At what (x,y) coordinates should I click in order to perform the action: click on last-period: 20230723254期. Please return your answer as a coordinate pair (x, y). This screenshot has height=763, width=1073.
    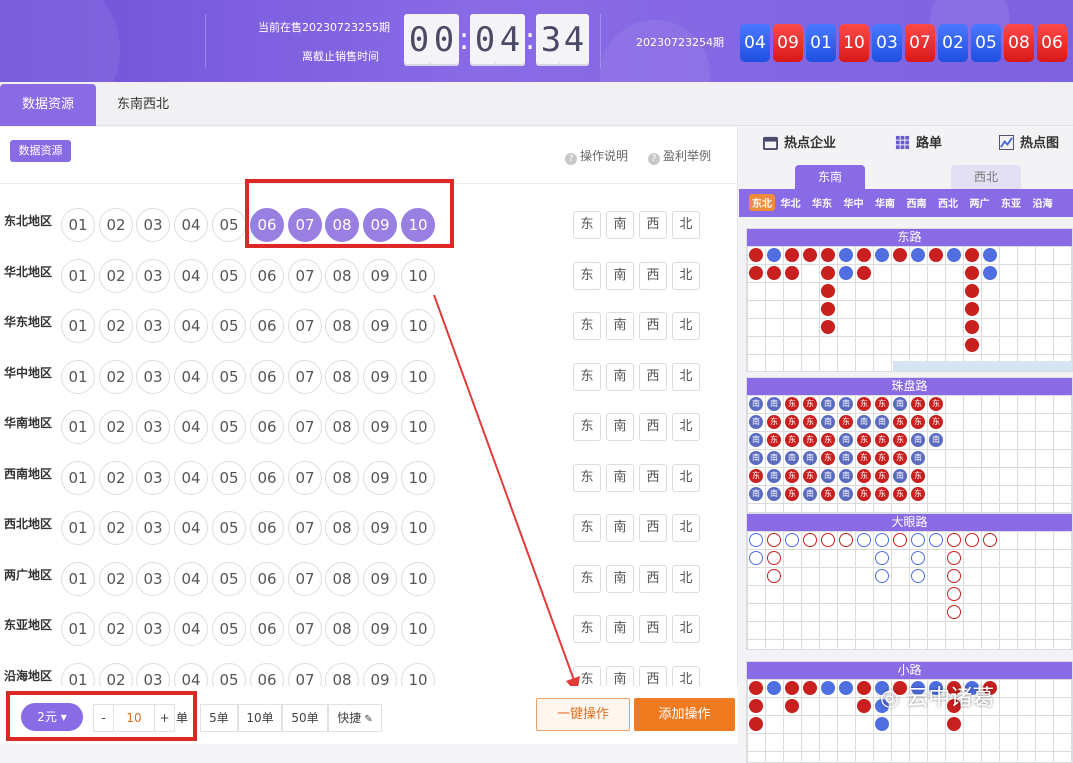
    Looking at the image, I should click on (680, 42).